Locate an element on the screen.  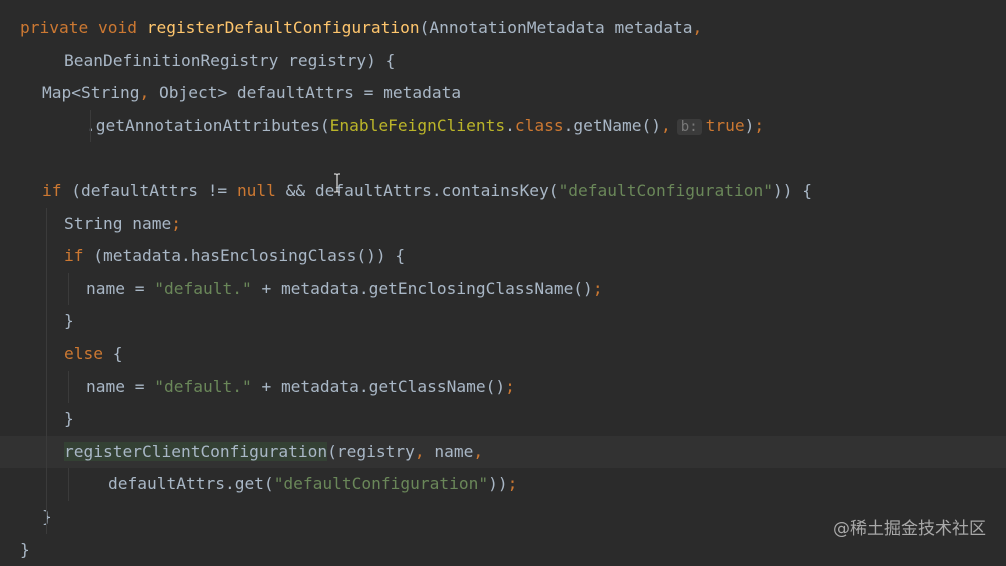
code-token: (AnnotationMetadata metadata is located at coordinates (556, 27).